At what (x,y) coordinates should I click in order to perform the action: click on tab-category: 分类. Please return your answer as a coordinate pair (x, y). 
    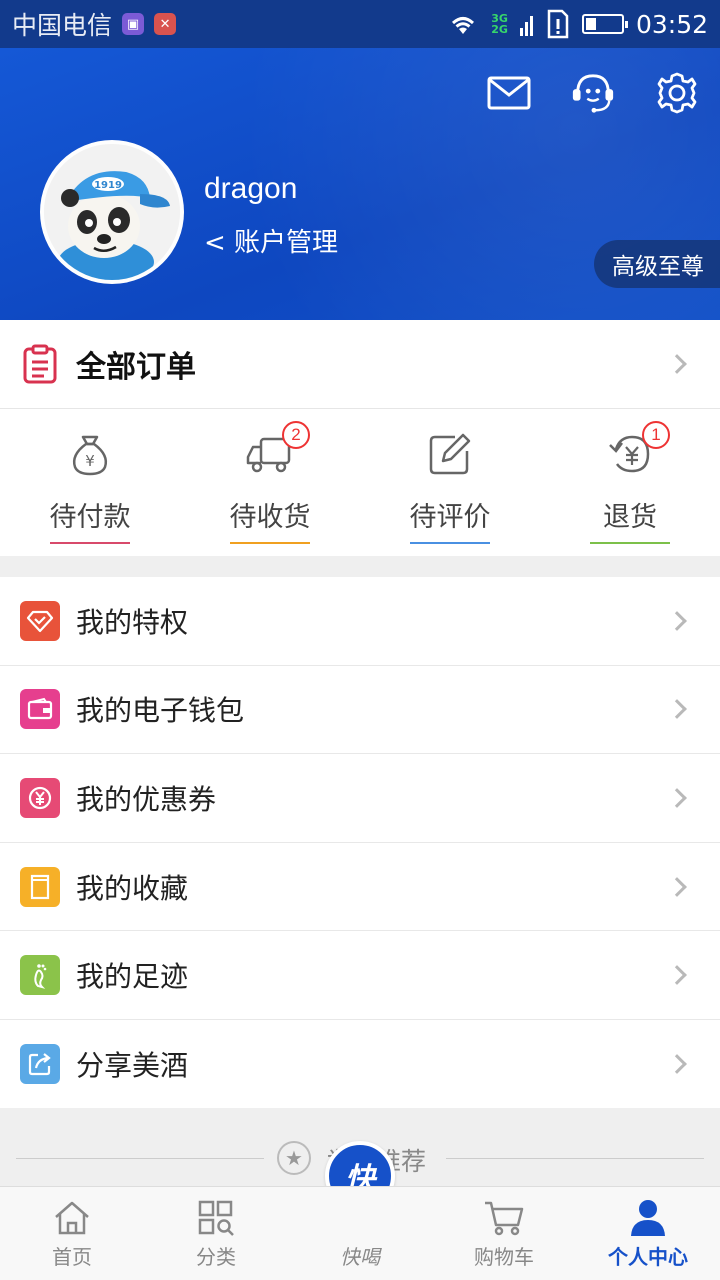
    Looking at the image, I should click on (216, 1233).